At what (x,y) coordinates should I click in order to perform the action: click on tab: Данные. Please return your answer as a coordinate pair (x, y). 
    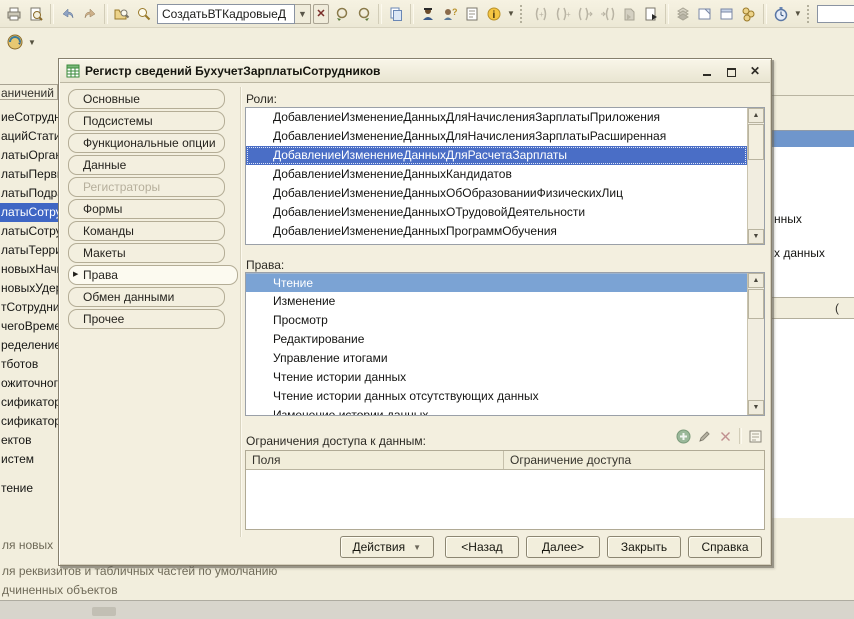
    Looking at the image, I should click on (146, 165).